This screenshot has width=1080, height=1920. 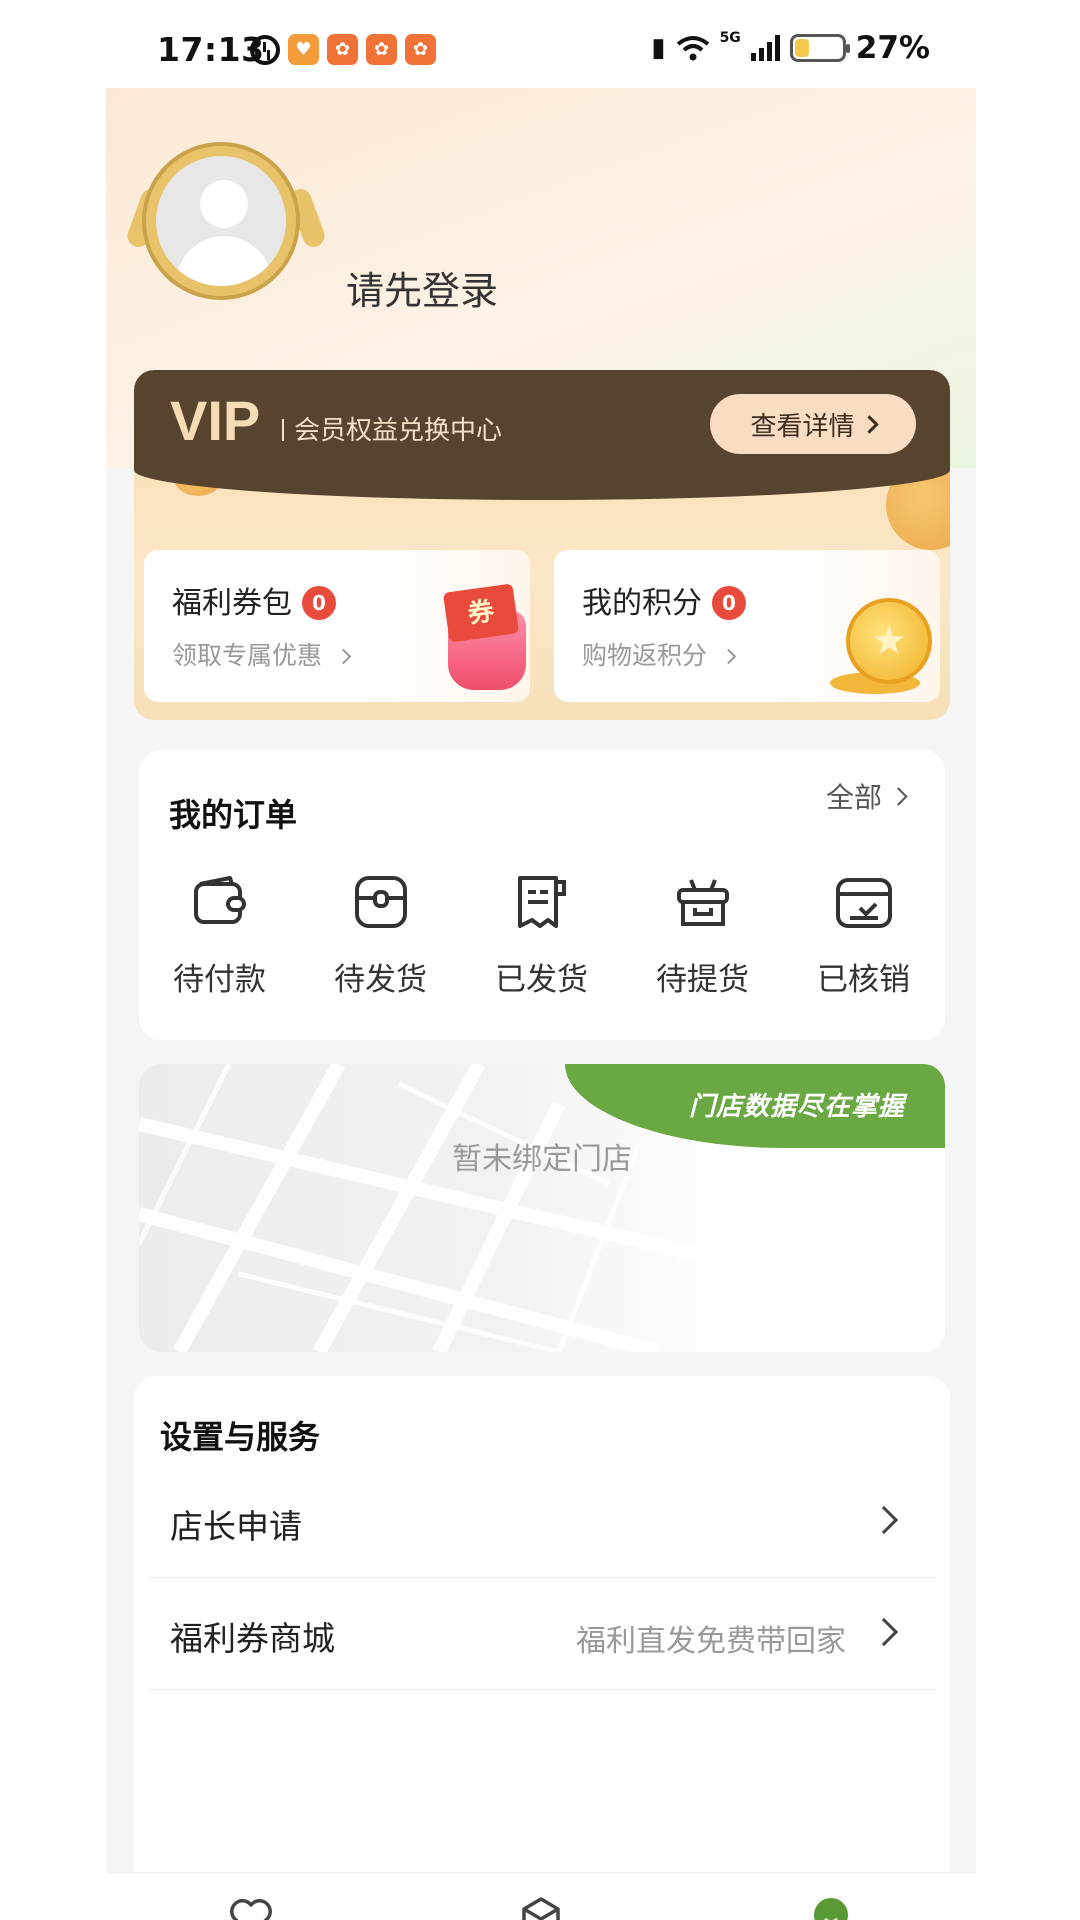 What do you see at coordinates (247, 655) in the screenshot?
I see `coupon-pack-subtitle: 领取专属优惠` at bounding box center [247, 655].